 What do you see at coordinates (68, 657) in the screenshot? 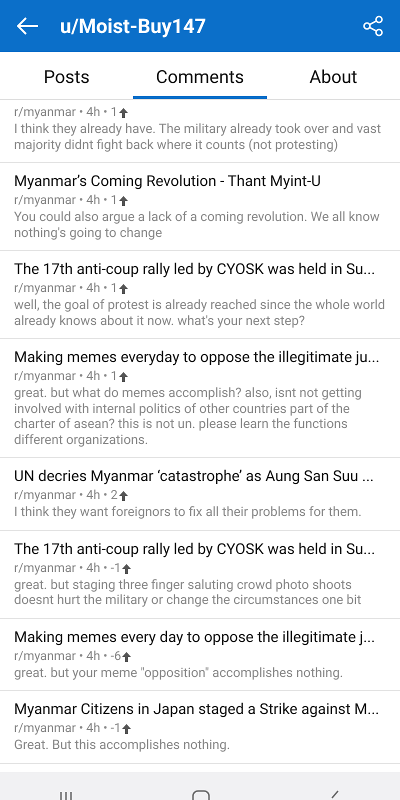
I see `comment-meta: r/myanmar • 4h • -6` at bounding box center [68, 657].